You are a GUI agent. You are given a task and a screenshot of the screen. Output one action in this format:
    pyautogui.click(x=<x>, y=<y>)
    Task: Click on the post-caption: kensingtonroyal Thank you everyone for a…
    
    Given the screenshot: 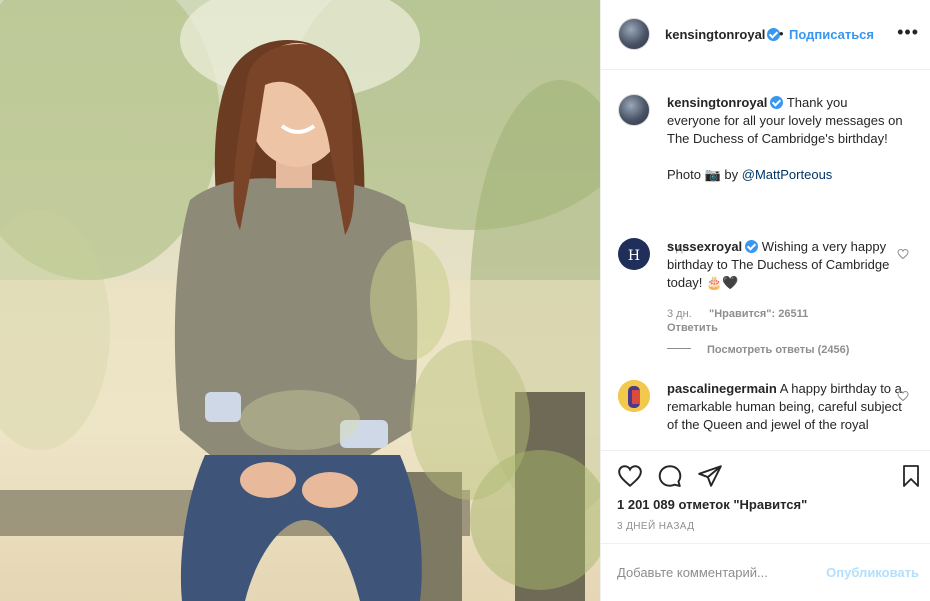 What is the action you would take?
    pyautogui.click(x=765, y=174)
    